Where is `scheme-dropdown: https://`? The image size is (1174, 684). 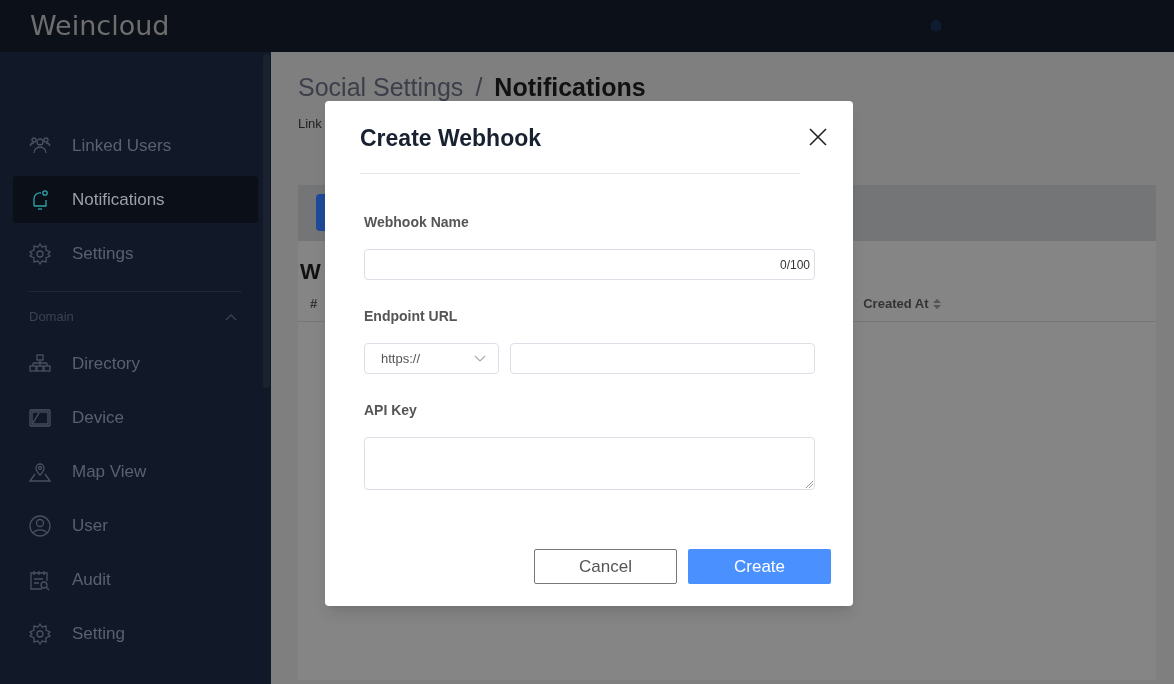
scheme-dropdown: https:// is located at coordinates (431, 358).